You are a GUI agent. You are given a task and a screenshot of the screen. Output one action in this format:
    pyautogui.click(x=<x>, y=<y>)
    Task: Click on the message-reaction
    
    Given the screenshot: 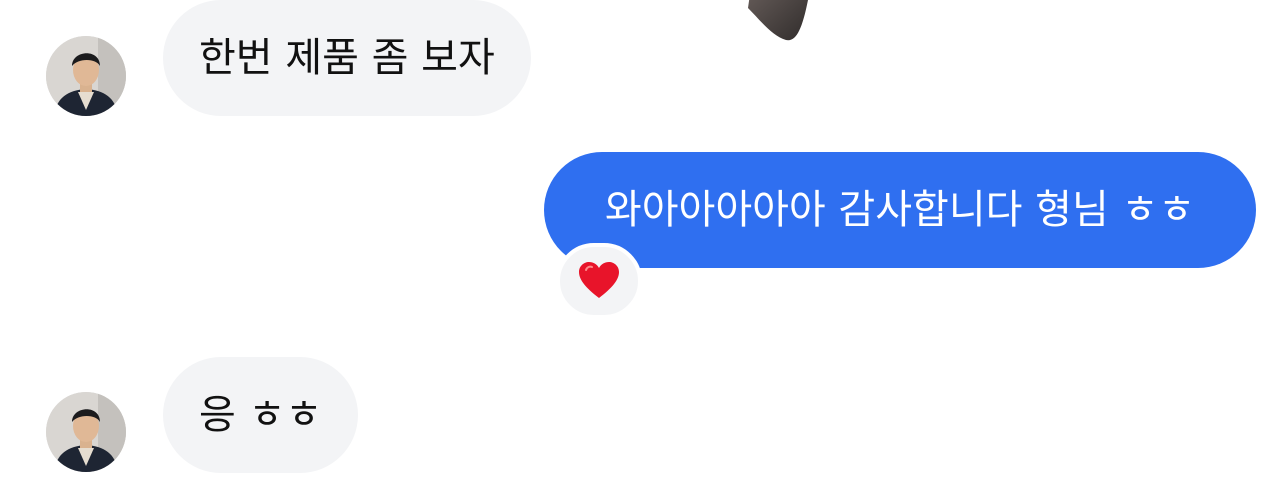 What is the action you would take?
    pyautogui.click(x=599, y=281)
    